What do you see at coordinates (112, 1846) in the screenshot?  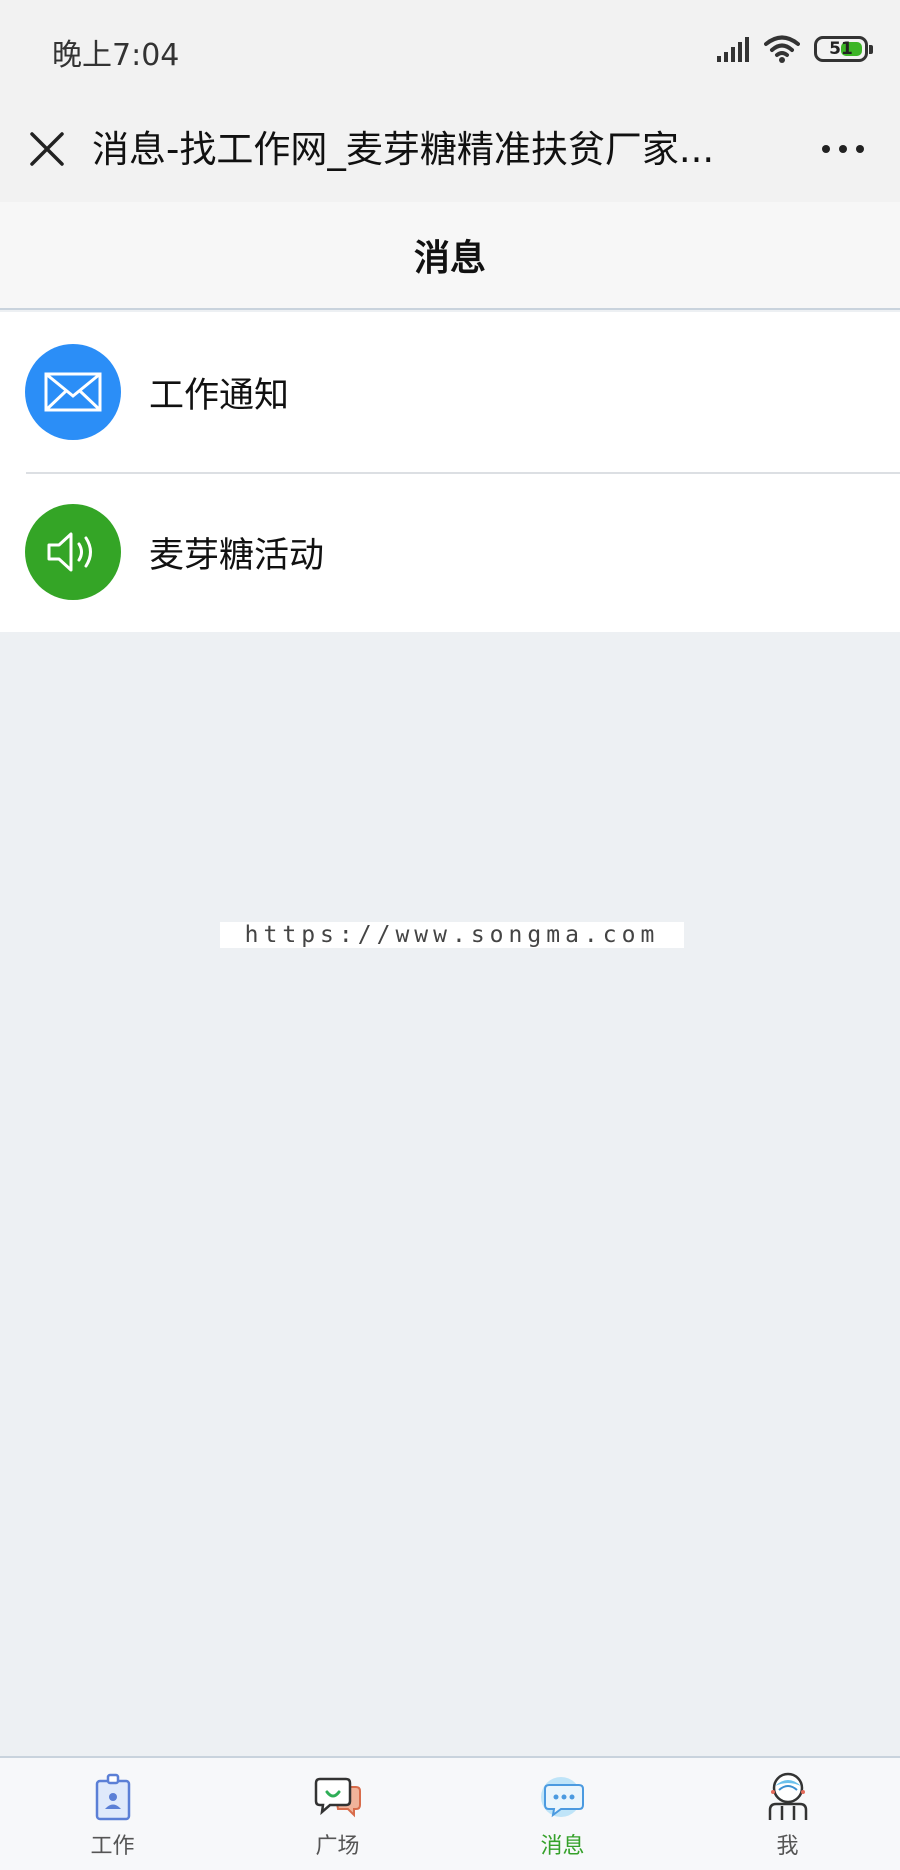 I see `tab-label: 工作` at bounding box center [112, 1846].